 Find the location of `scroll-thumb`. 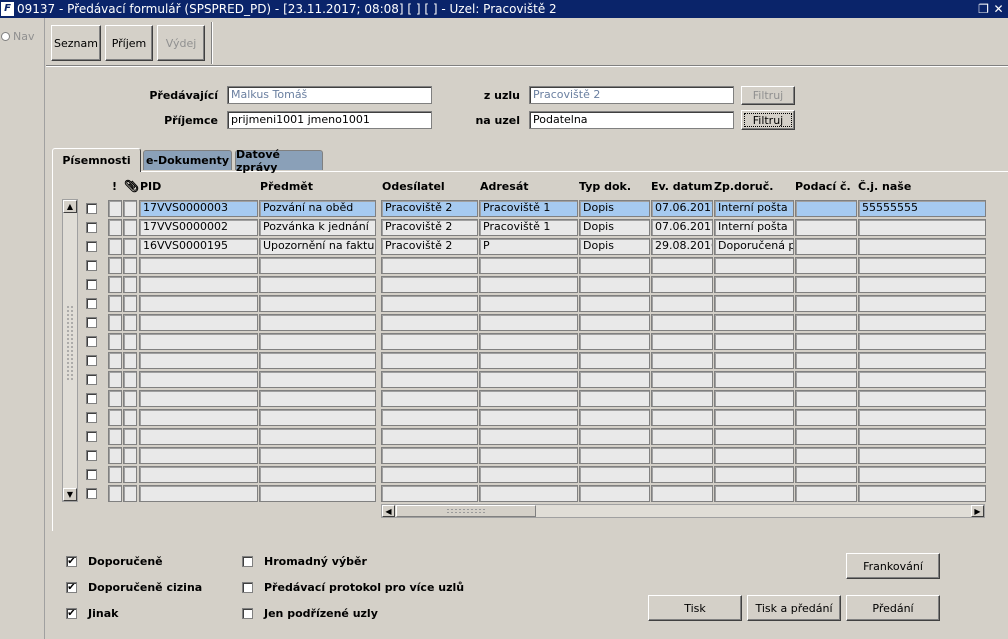

scroll-thumb is located at coordinates (70, 342).